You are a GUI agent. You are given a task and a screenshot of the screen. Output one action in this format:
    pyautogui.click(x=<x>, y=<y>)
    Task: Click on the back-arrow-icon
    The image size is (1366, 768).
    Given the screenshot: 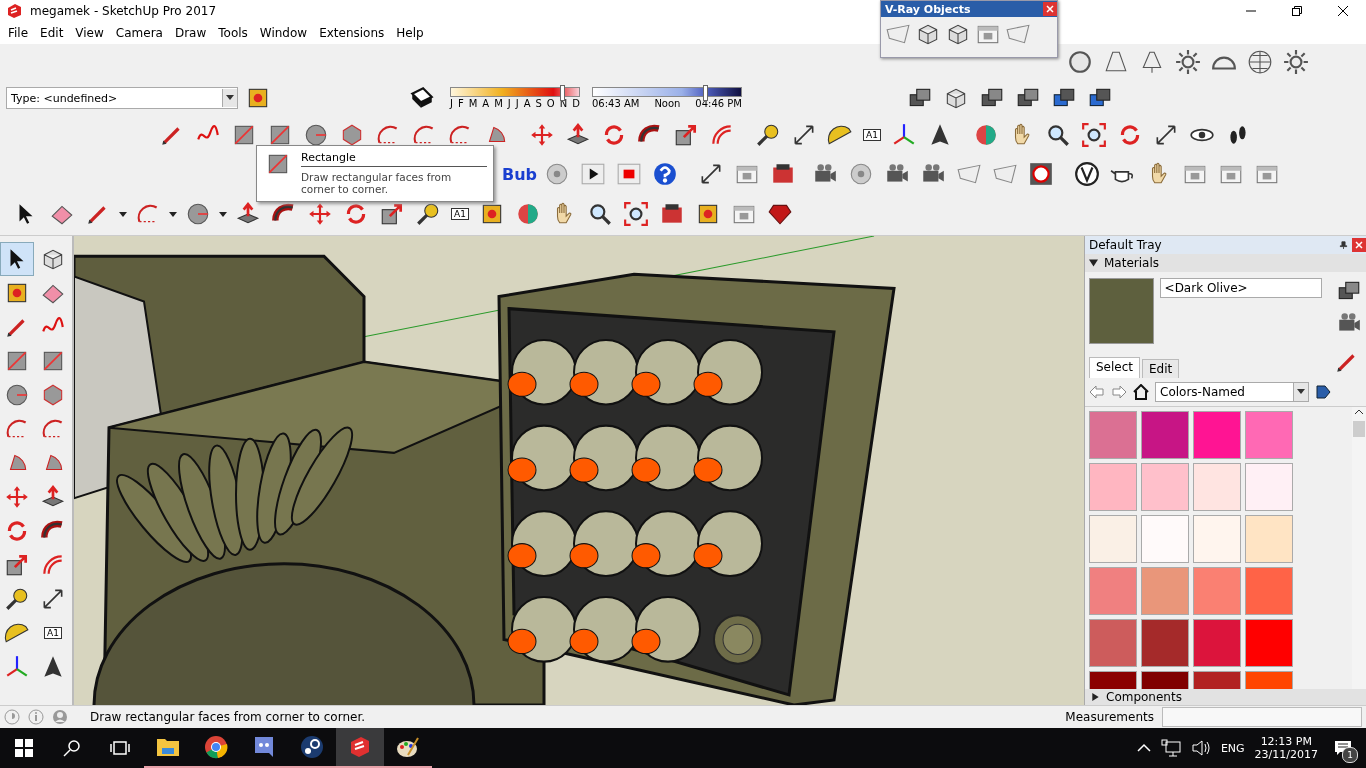 What is the action you would take?
    pyautogui.click(x=1097, y=392)
    